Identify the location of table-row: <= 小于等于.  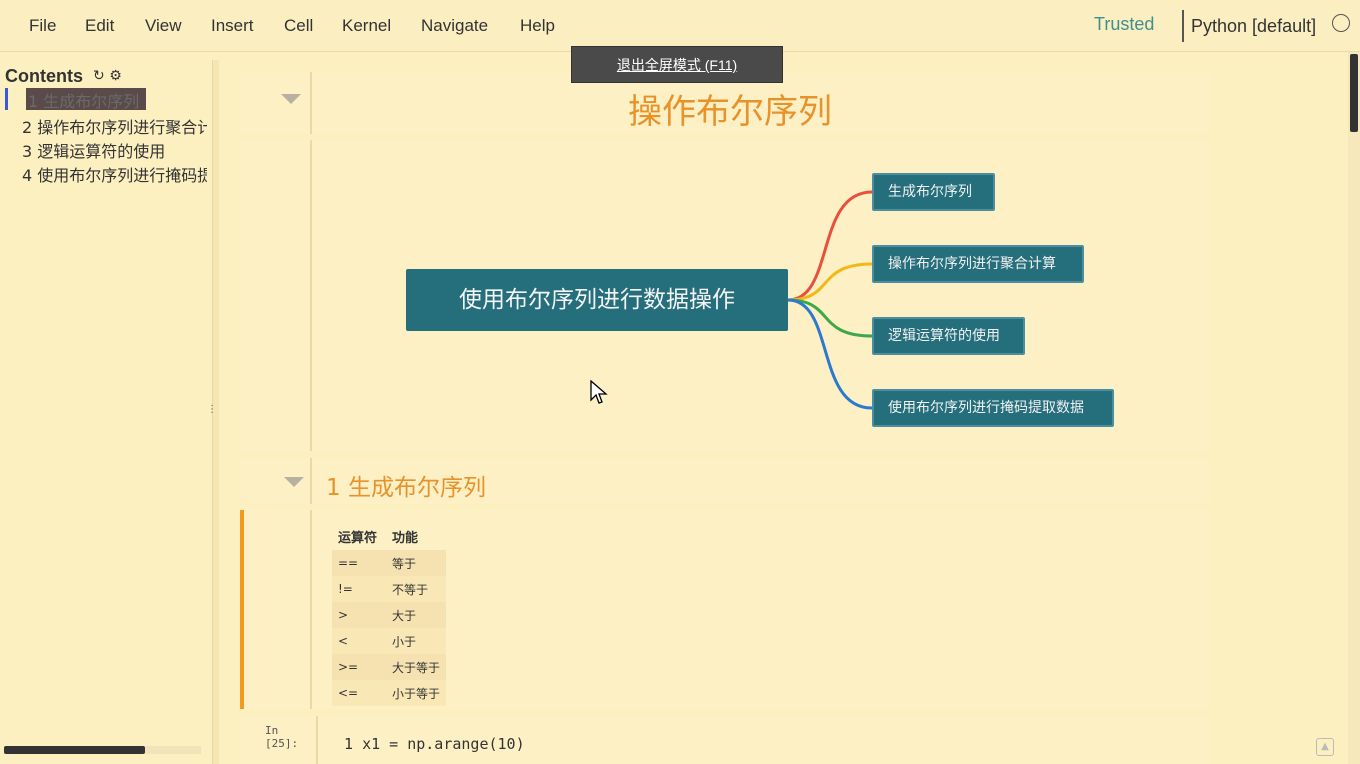
(389, 693).